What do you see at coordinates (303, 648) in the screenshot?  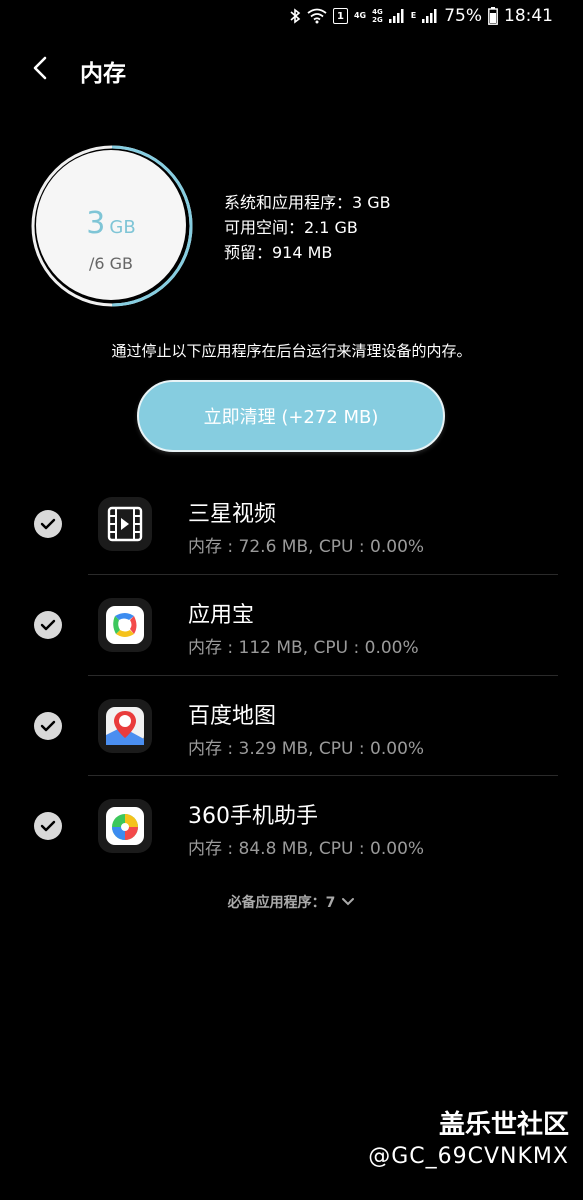 I see `app-usage: 内存 : 112 MB, CPU : 0.00%` at bounding box center [303, 648].